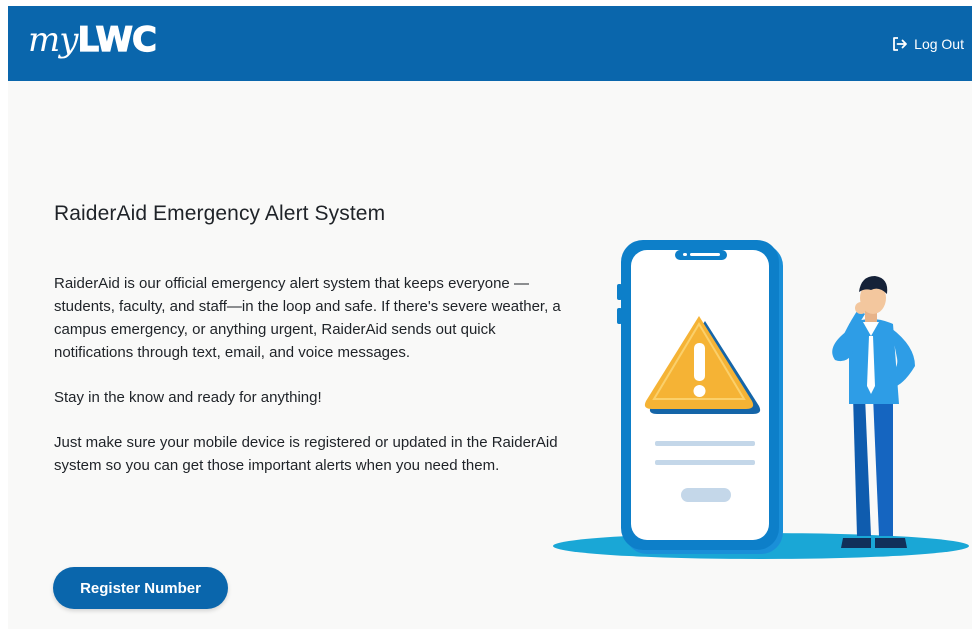  What do you see at coordinates (490, 43) in the screenshot?
I see `top-bar: my LWC Log Out` at bounding box center [490, 43].